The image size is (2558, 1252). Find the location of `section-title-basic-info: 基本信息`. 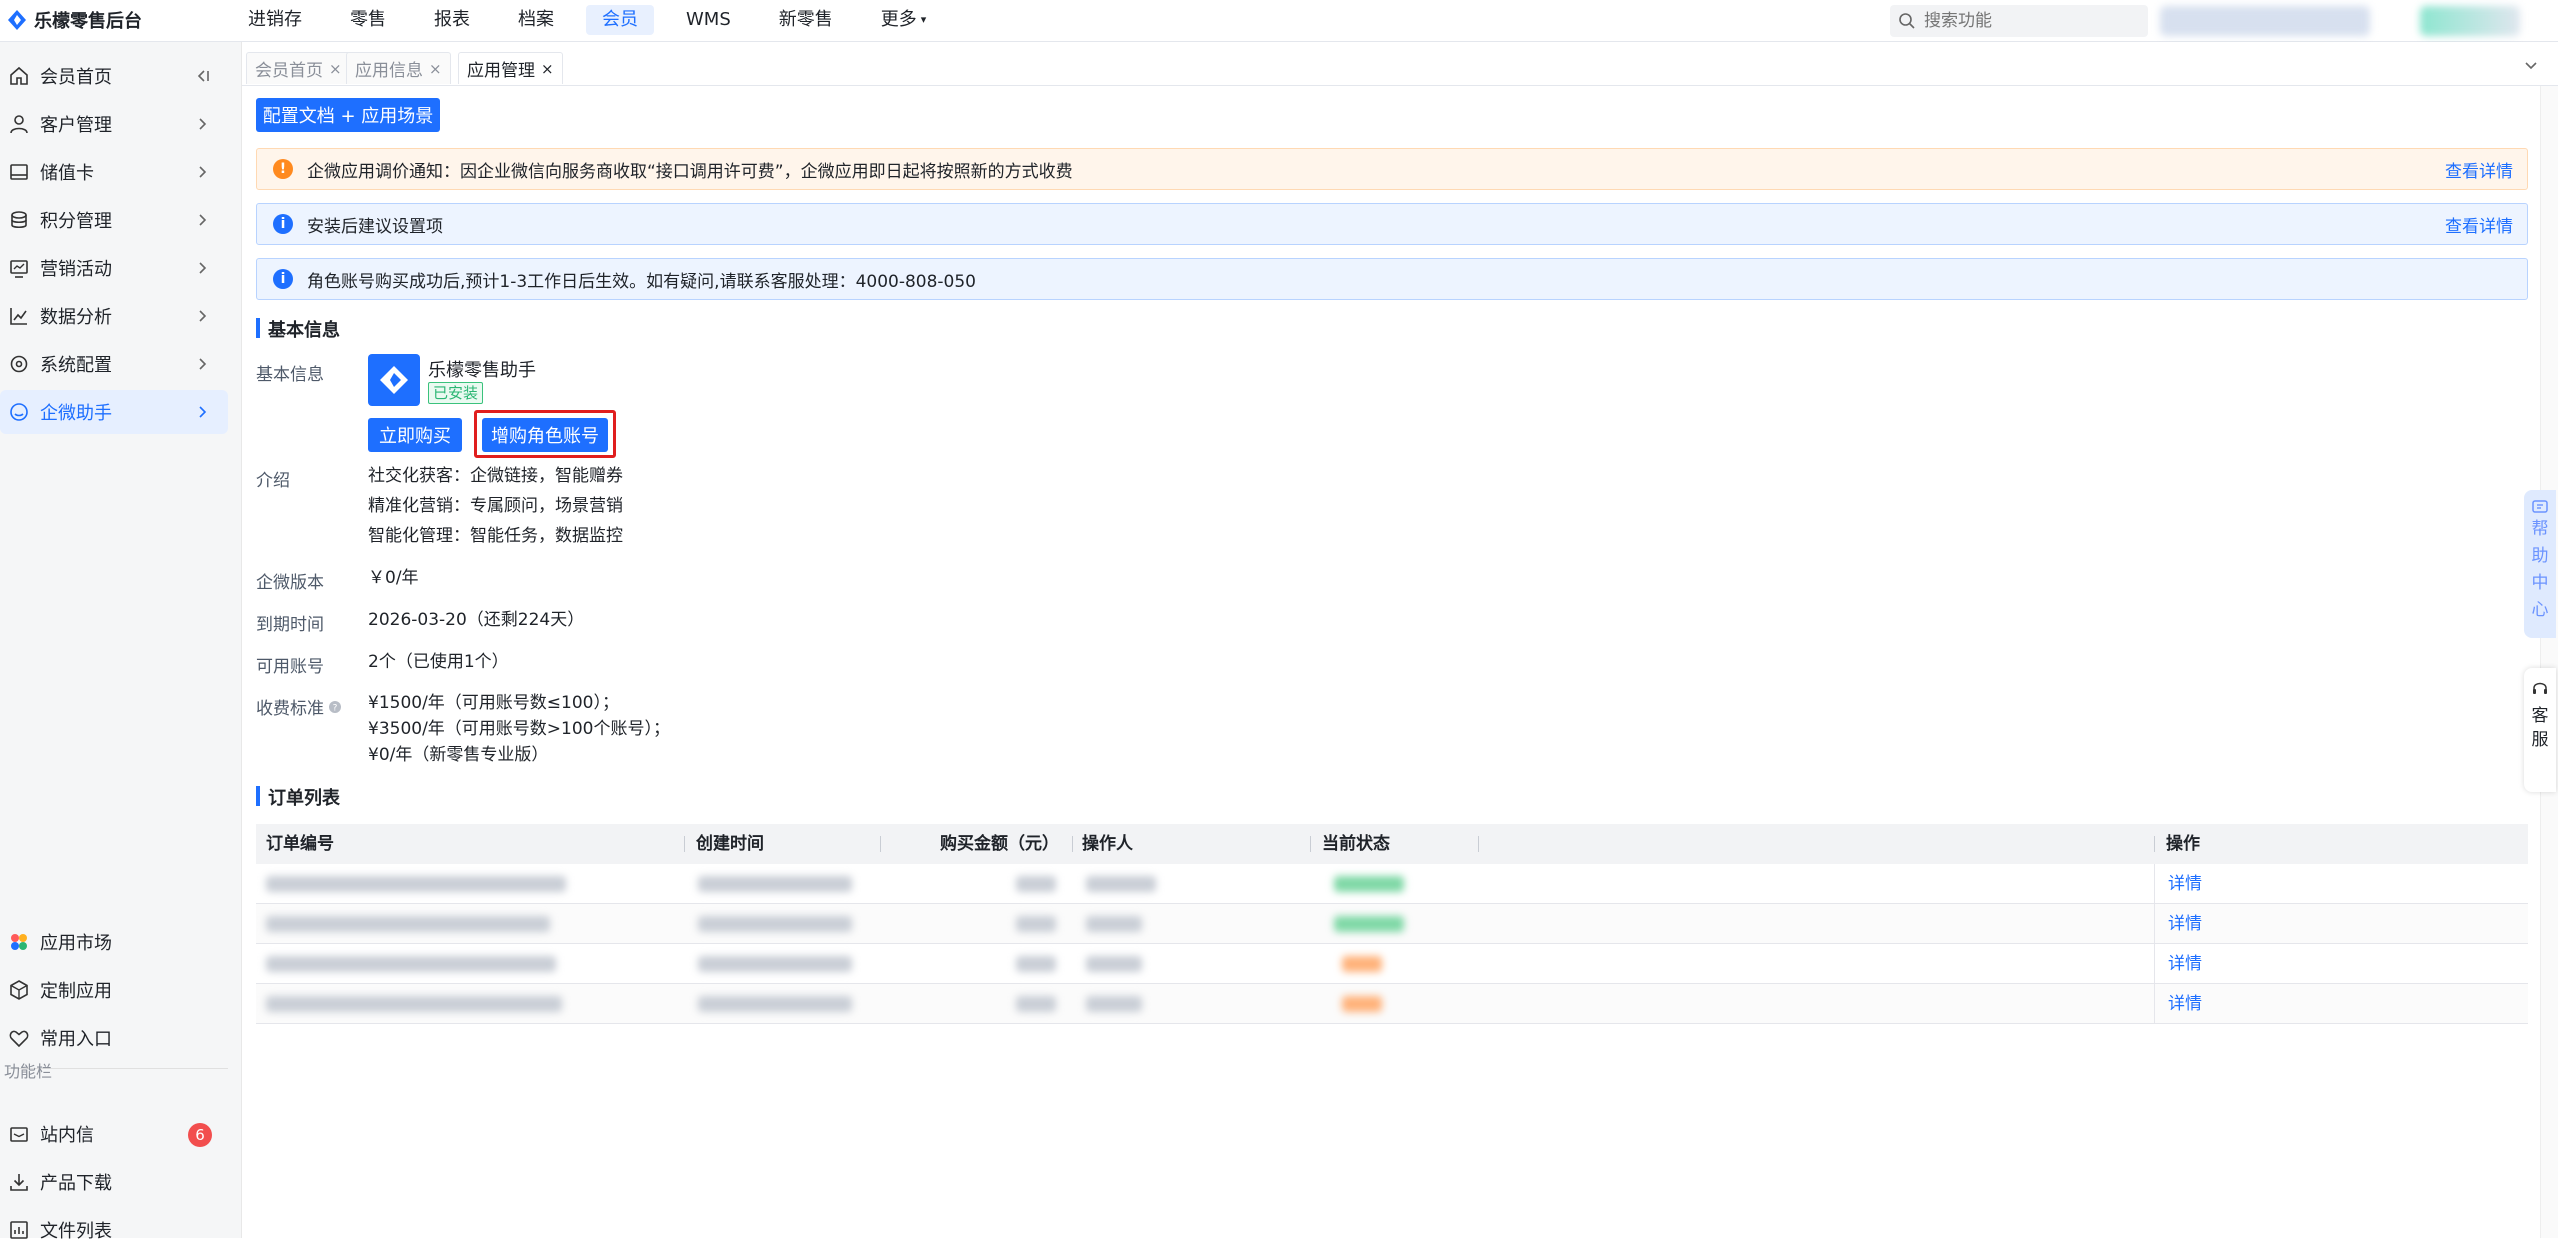

section-title-basic-info: 基本信息 is located at coordinates (298, 329).